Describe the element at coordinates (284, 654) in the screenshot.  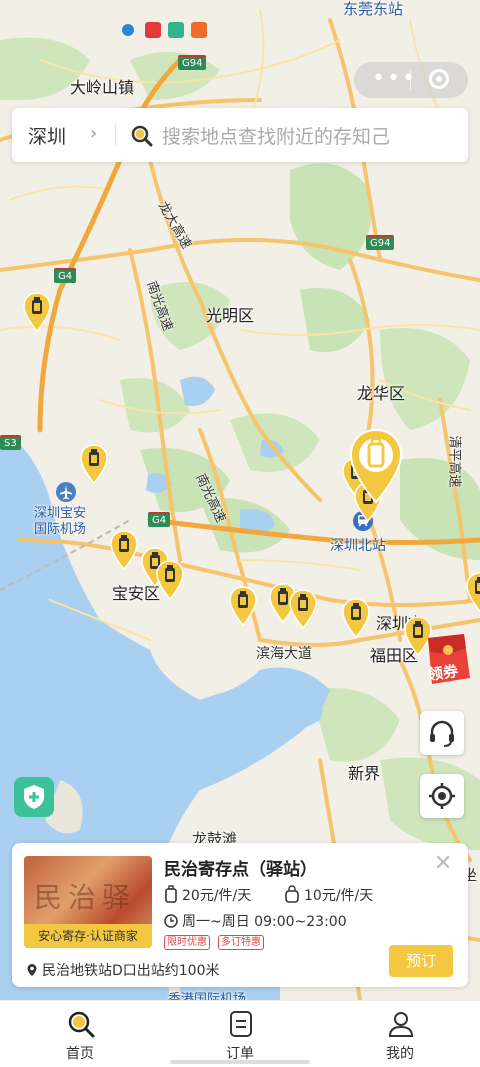
I see `map-label-binhai: 滨海大道` at that location.